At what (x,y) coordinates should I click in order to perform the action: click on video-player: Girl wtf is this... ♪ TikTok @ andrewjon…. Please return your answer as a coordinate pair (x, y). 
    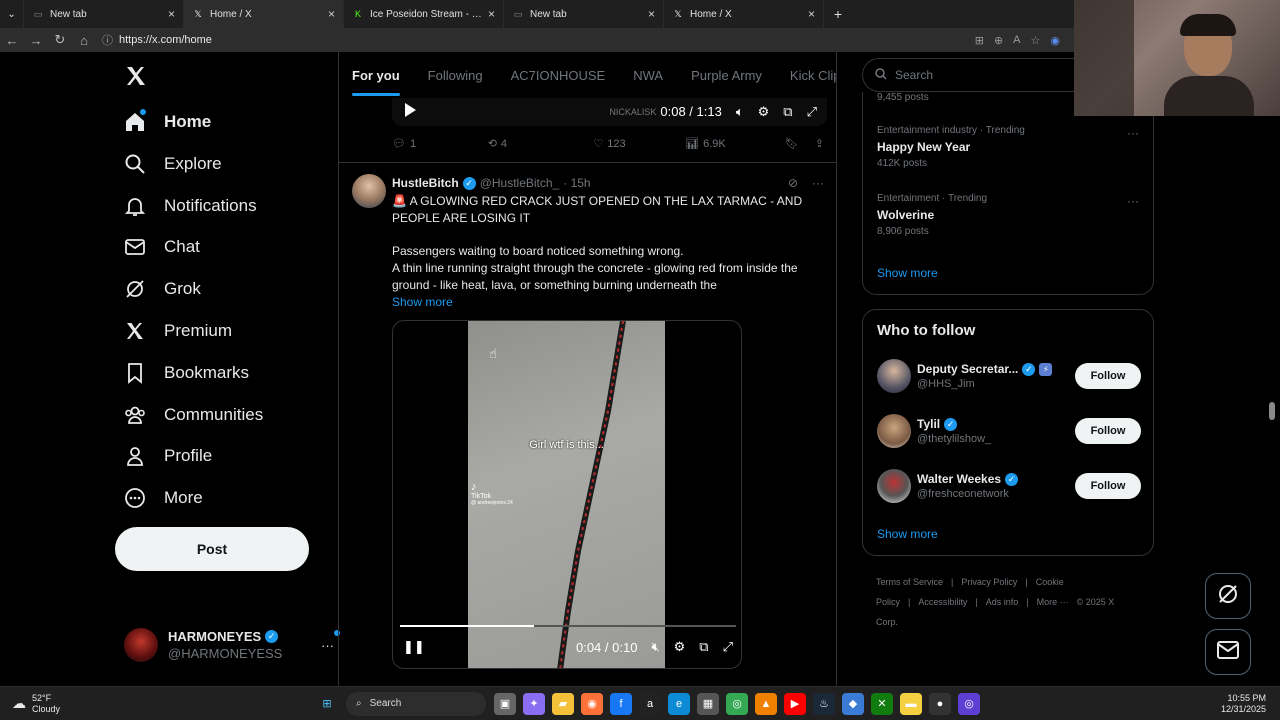
    Looking at the image, I should click on (567, 494).